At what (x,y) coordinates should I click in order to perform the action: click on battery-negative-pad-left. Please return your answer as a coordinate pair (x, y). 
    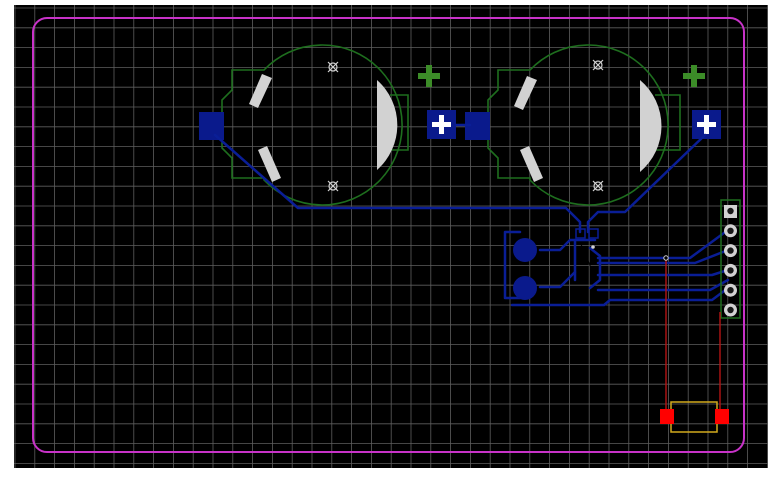
    Looking at the image, I should click on (211, 126).